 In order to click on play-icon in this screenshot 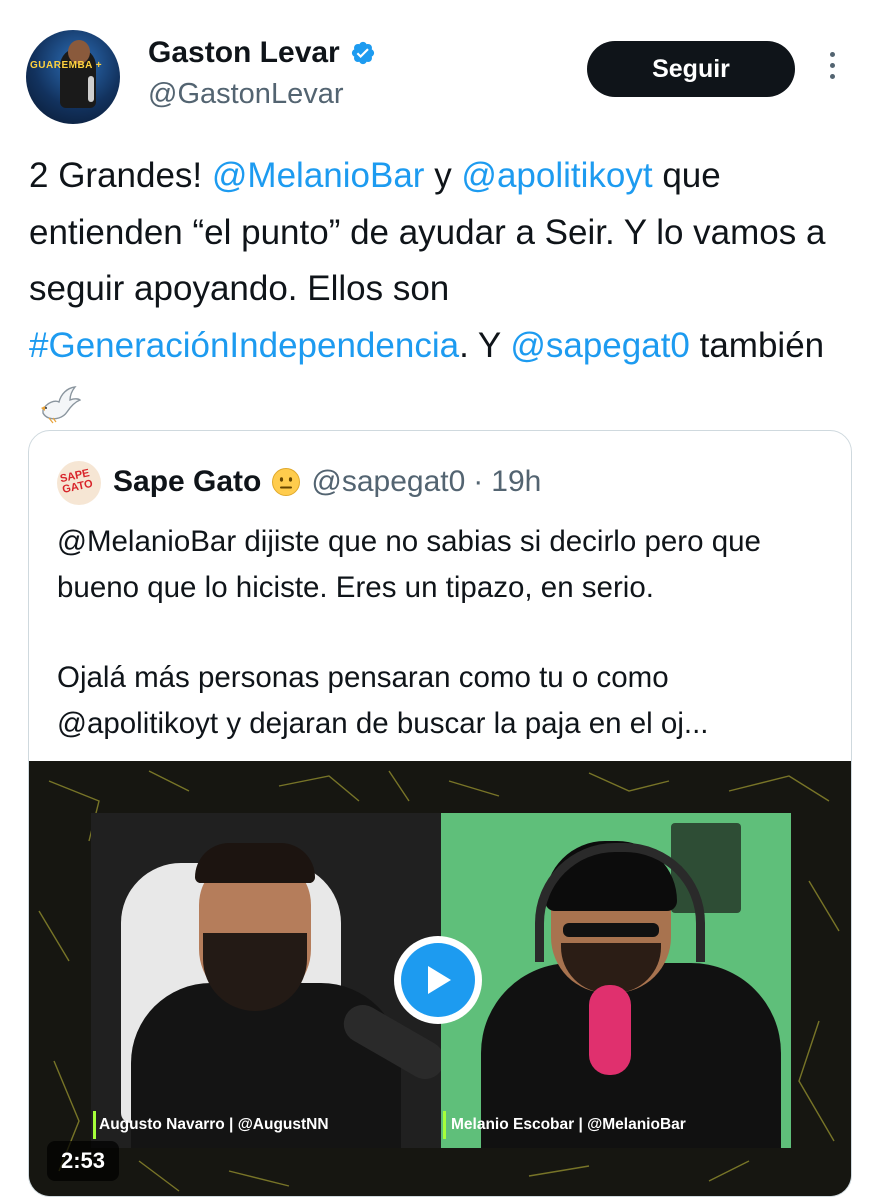, I will do `click(438, 980)`.